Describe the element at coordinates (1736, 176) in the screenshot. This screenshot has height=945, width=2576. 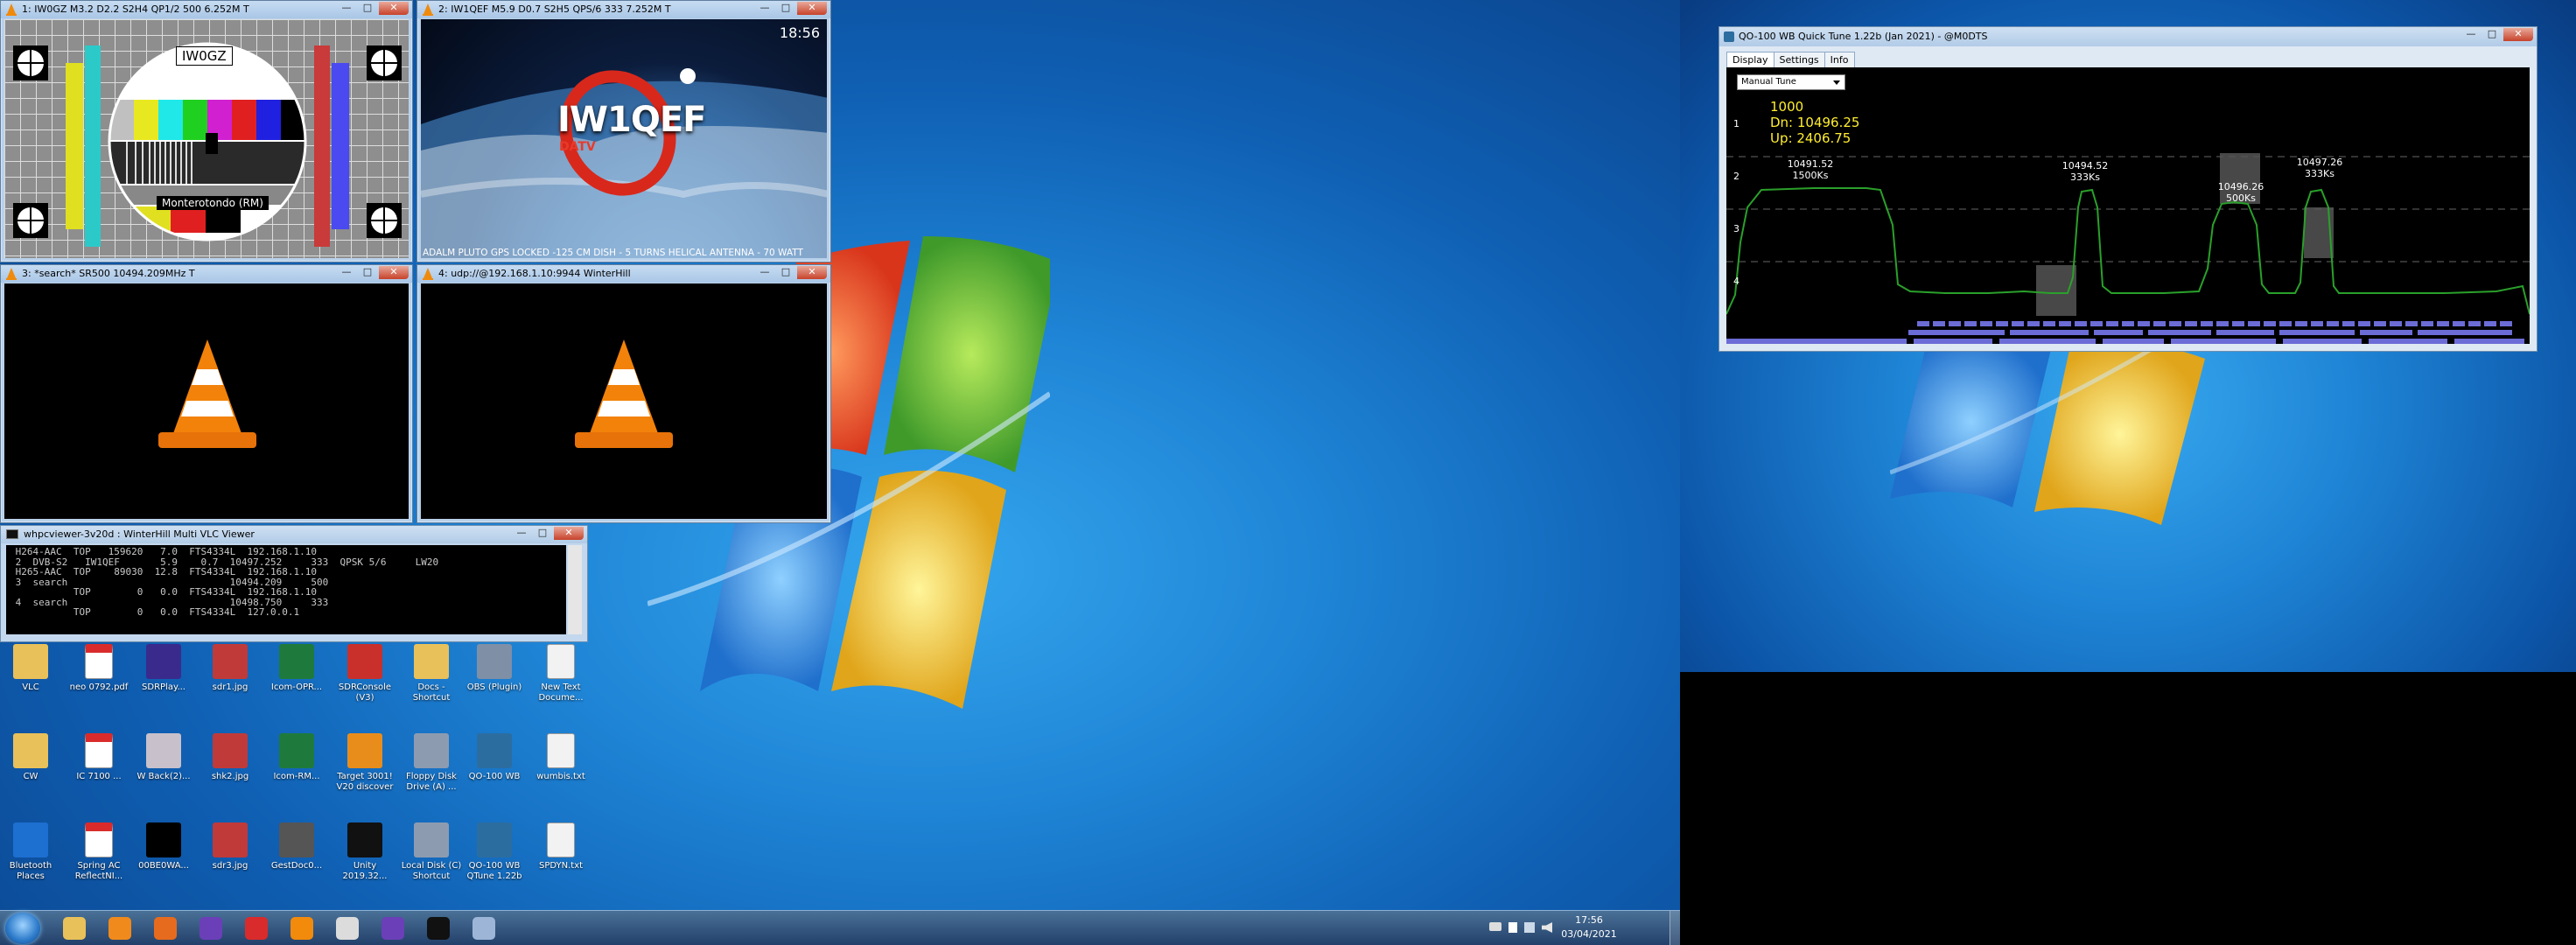
I see `row-label-2: 2` at that location.